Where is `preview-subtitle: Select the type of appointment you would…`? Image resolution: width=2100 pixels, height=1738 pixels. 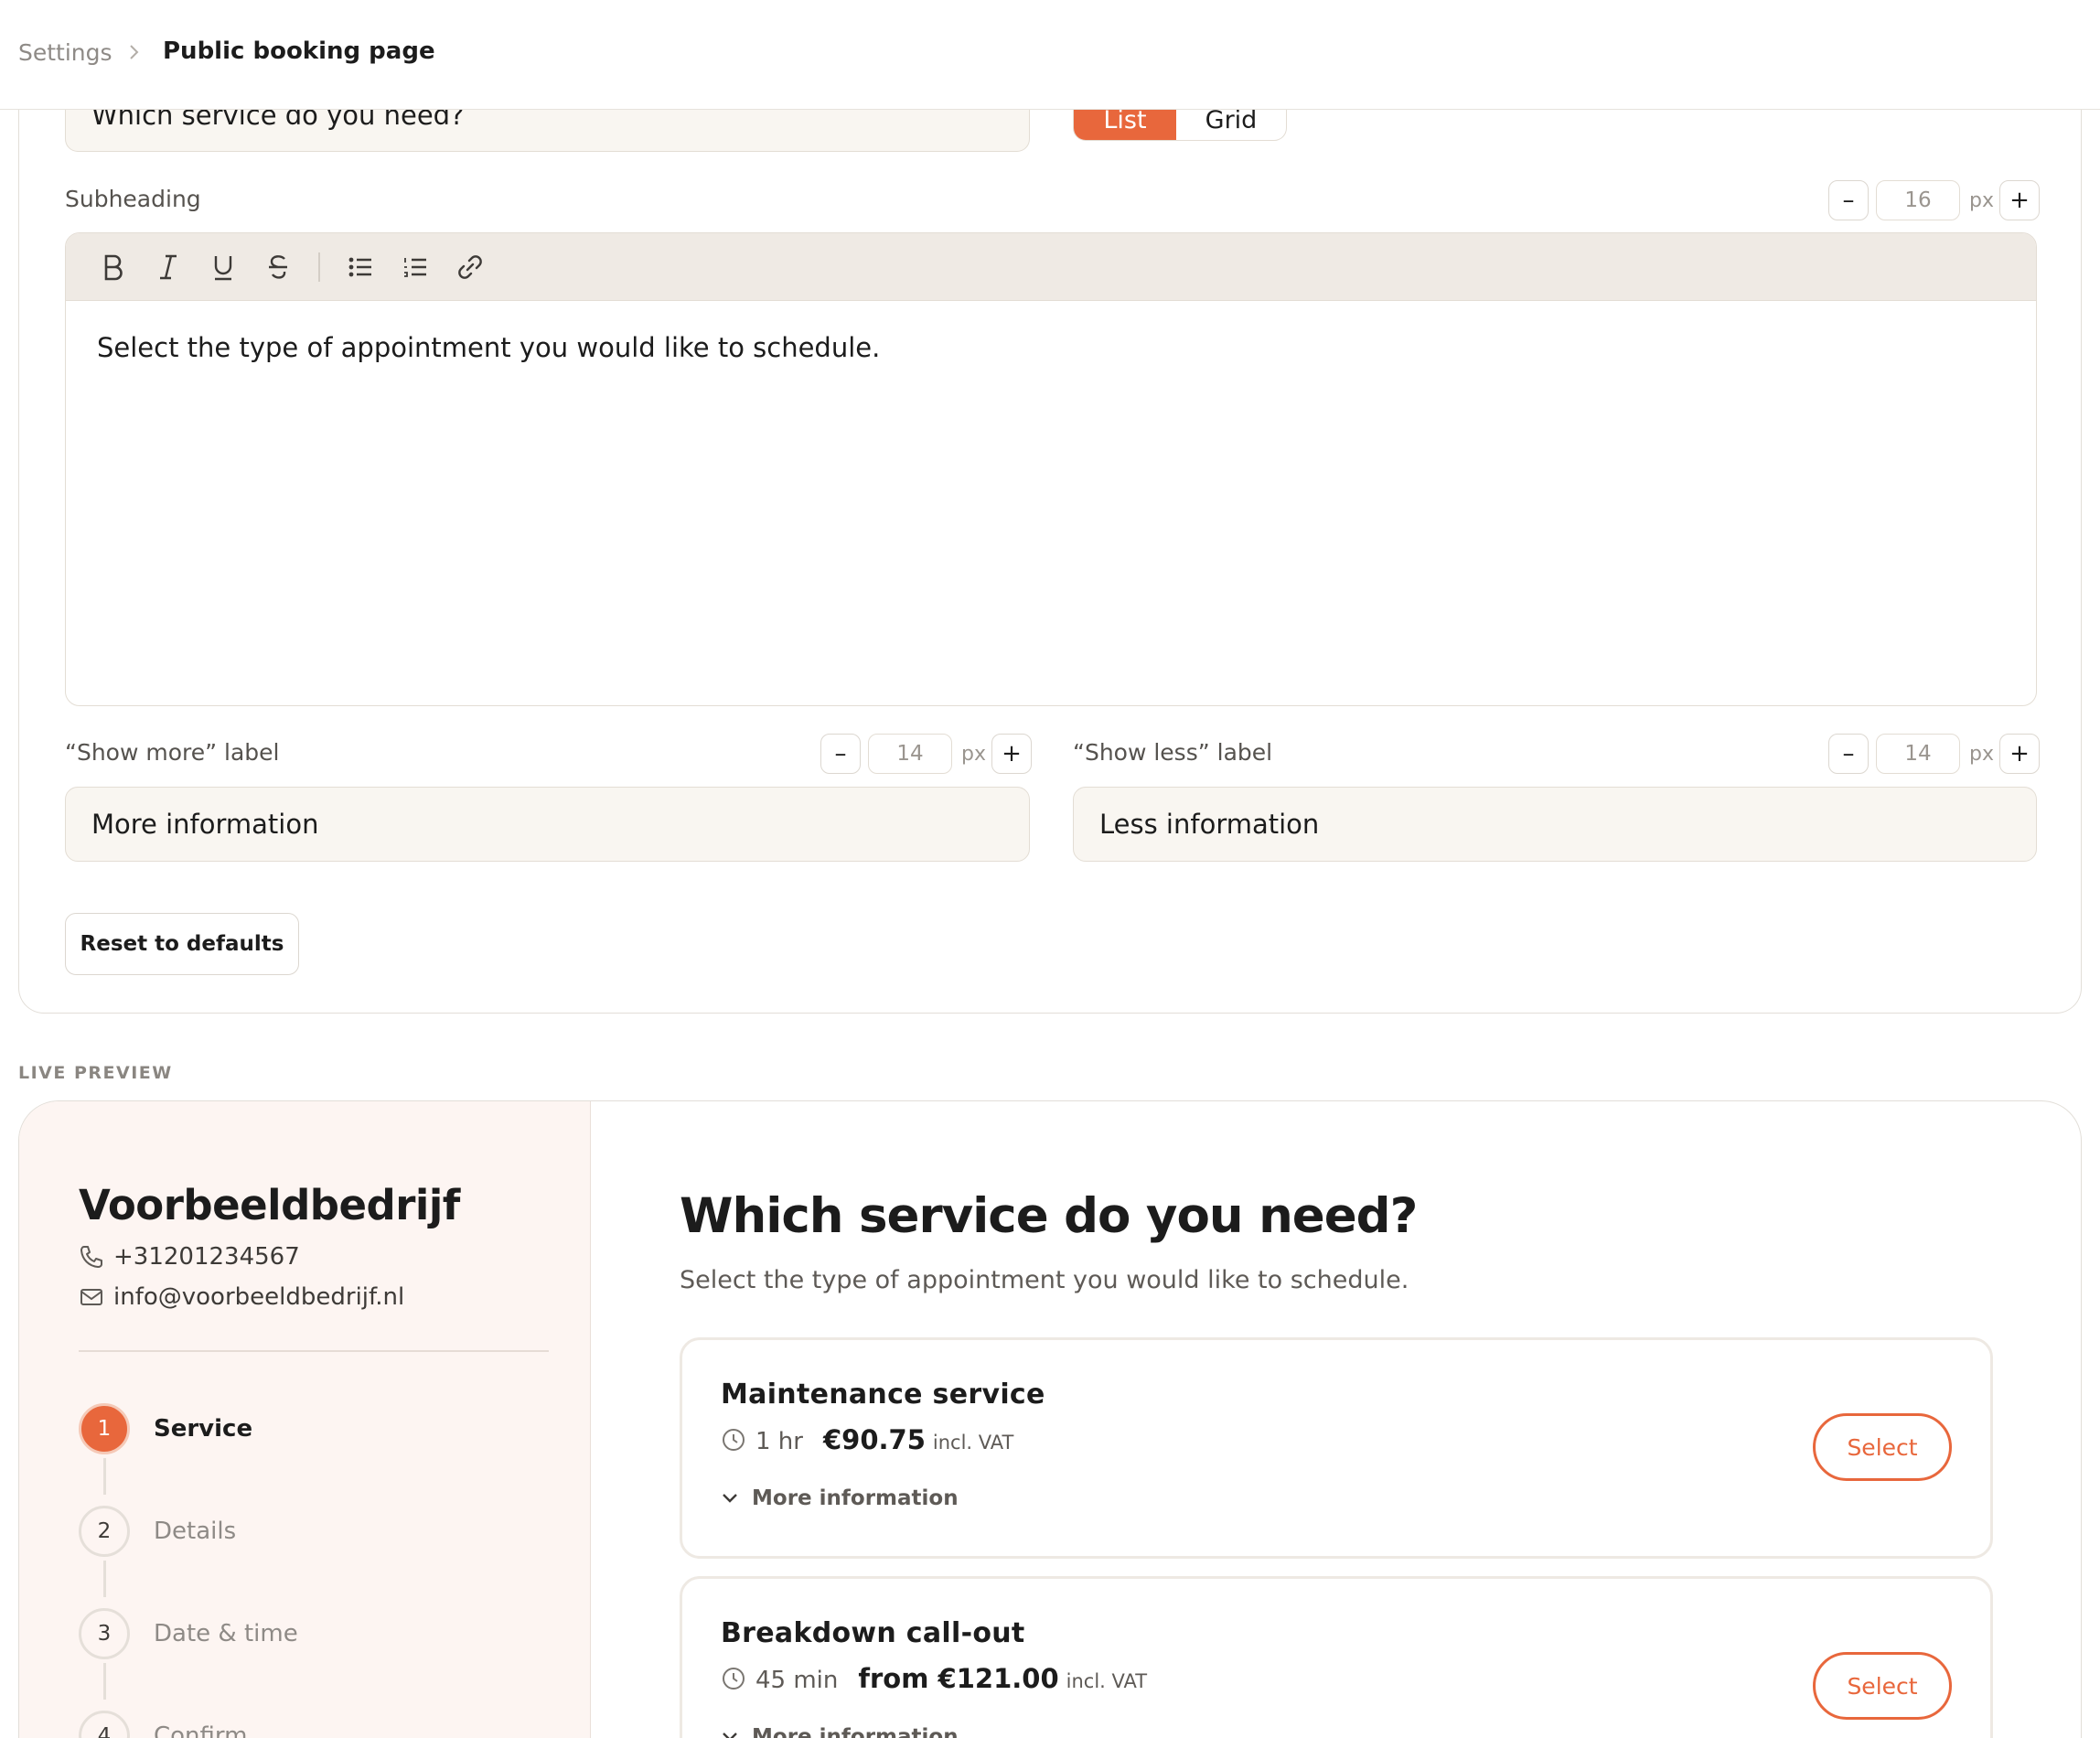 preview-subtitle: Select the type of appointment you would… is located at coordinates (1044, 1280).